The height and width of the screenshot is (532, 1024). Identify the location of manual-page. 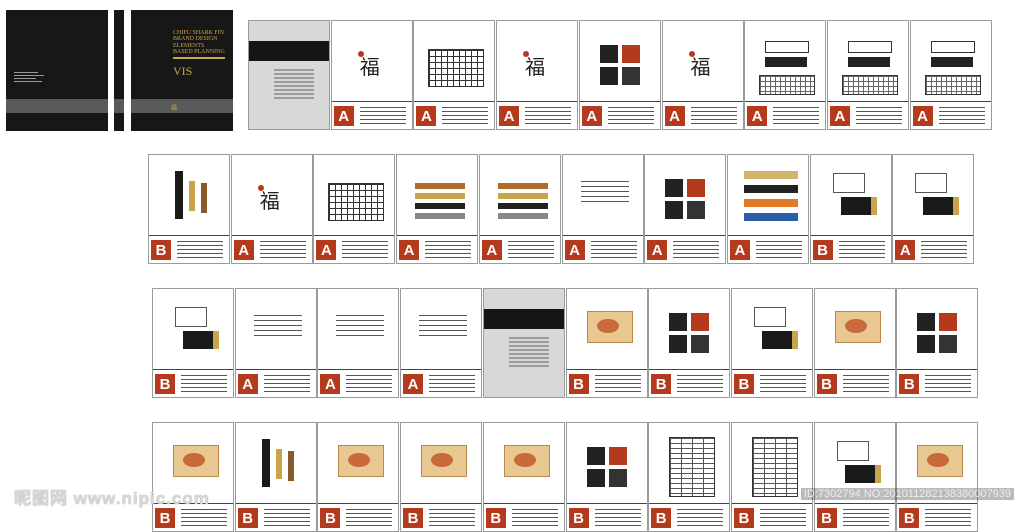
(289, 75).